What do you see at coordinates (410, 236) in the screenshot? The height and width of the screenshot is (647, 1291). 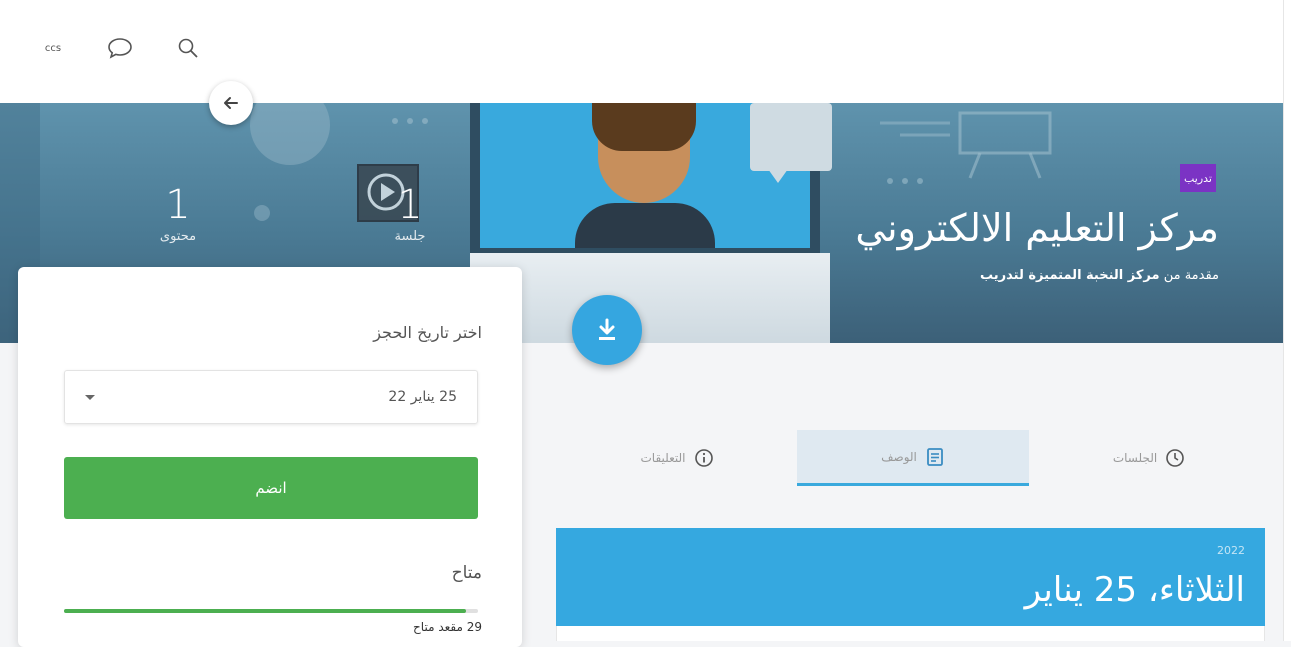 I see `session-label: جلسة` at bounding box center [410, 236].